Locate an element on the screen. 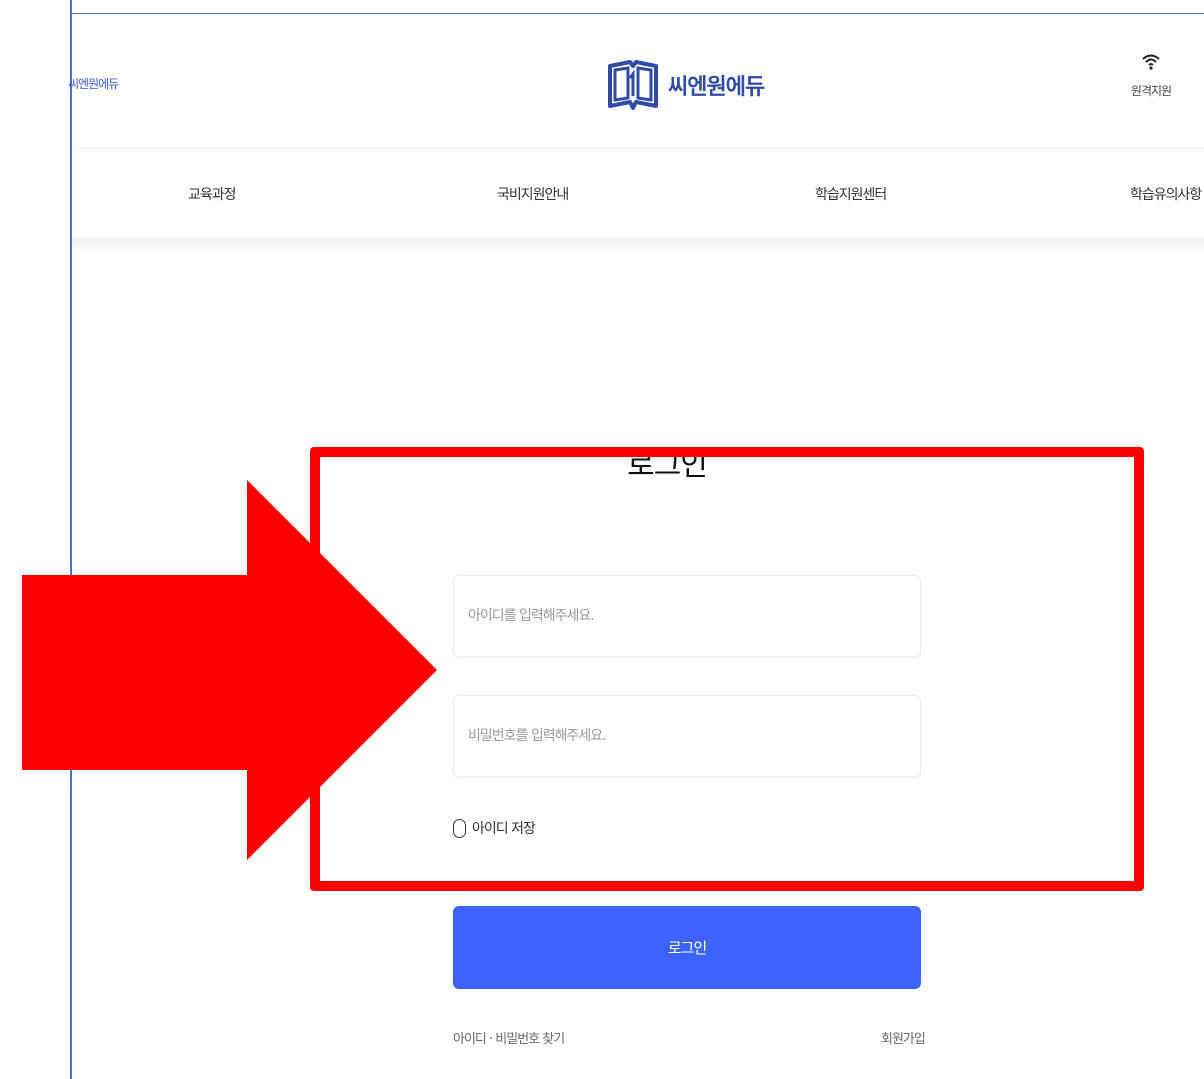  nav-shadow is located at coordinates (638, 247).